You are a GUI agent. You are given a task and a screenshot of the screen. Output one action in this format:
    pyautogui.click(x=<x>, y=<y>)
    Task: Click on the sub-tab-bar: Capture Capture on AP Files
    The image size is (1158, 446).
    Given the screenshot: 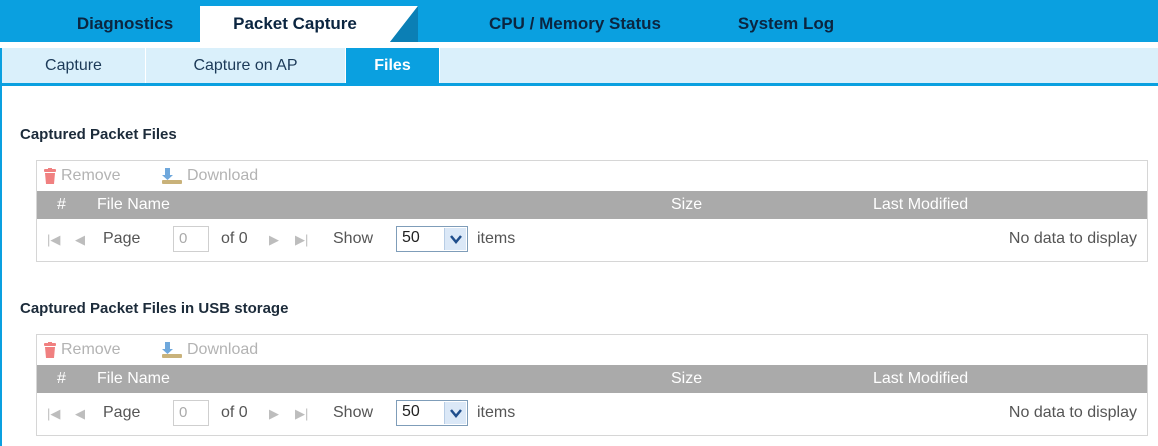 What is the action you would take?
    pyautogui.click(x=579, y=67)
    